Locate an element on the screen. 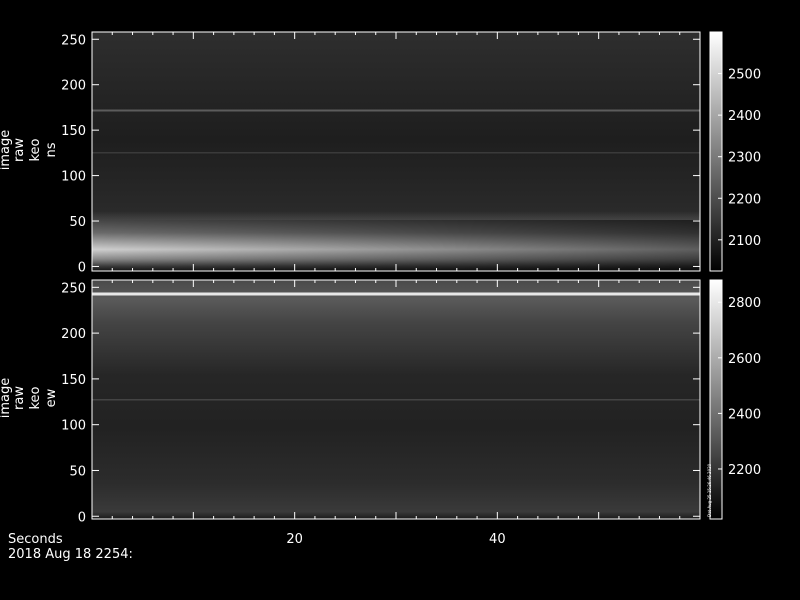 This screenshot has height=600, width=800. colorbar-ns-ticks: 2100 2200 2300 2400 2500 is located at coordinates (739, 158).